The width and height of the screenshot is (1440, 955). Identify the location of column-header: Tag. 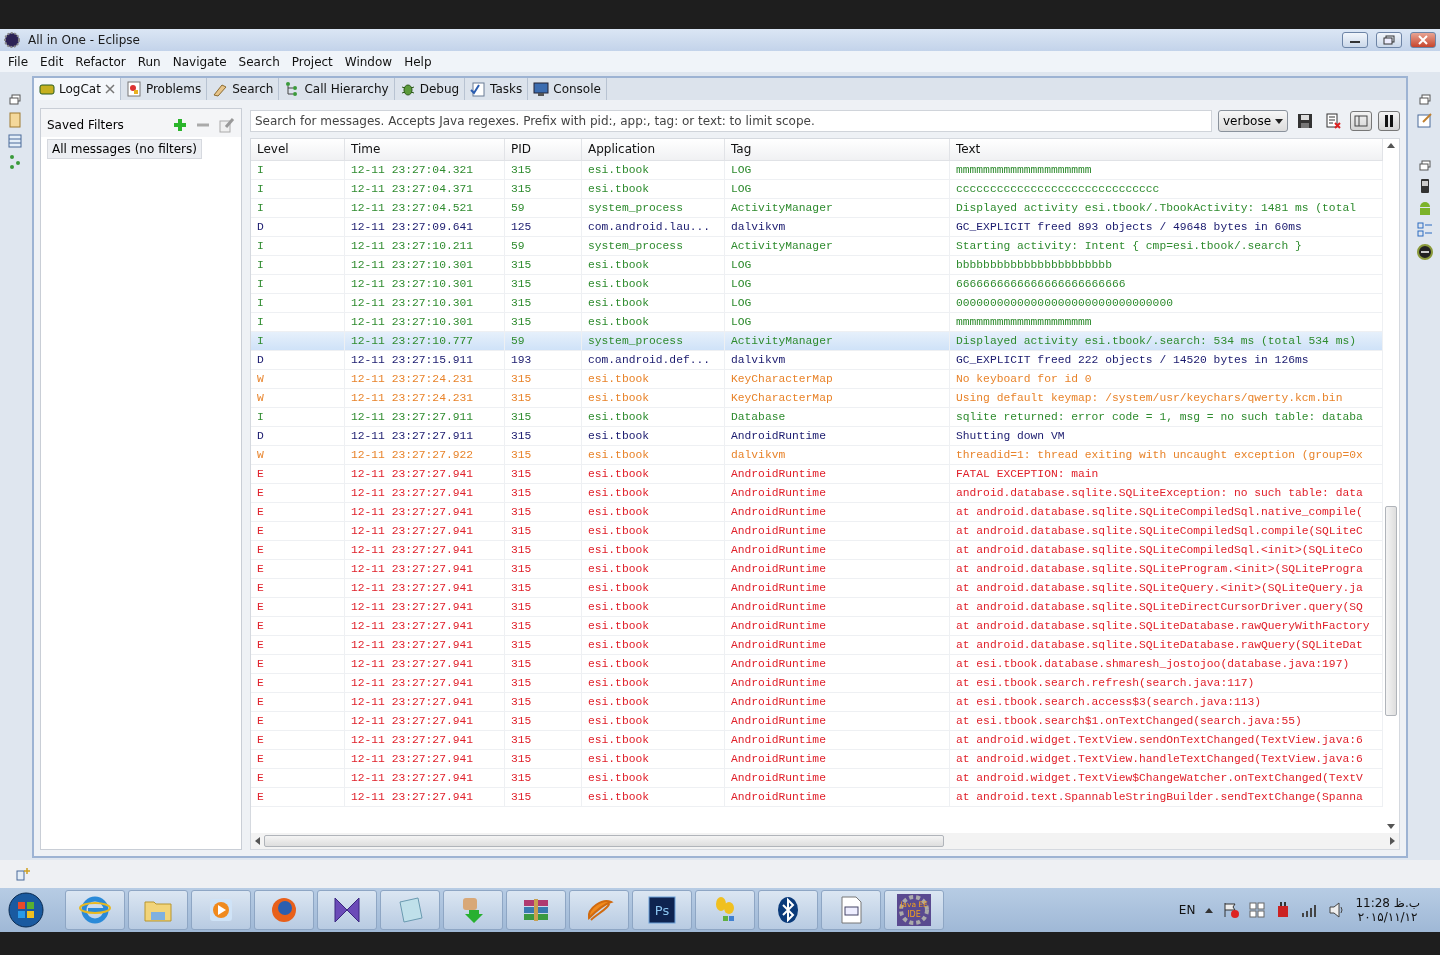
(837, 149).